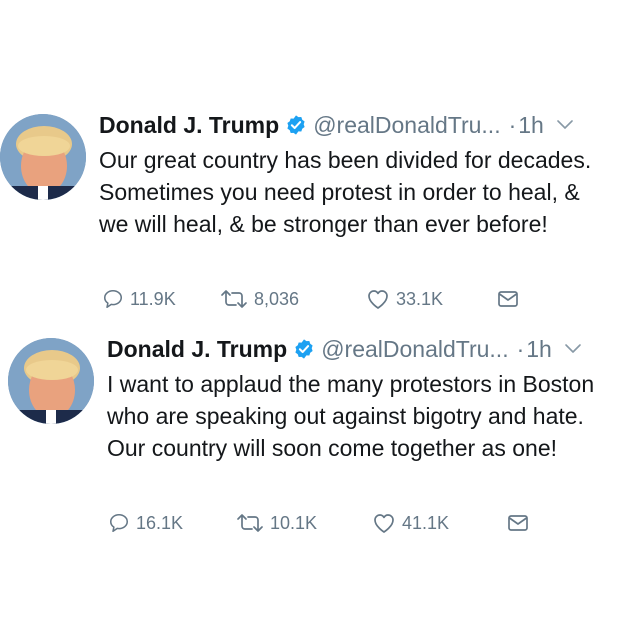  I want to click on retweet-button: 8,036, so click(293, 299).